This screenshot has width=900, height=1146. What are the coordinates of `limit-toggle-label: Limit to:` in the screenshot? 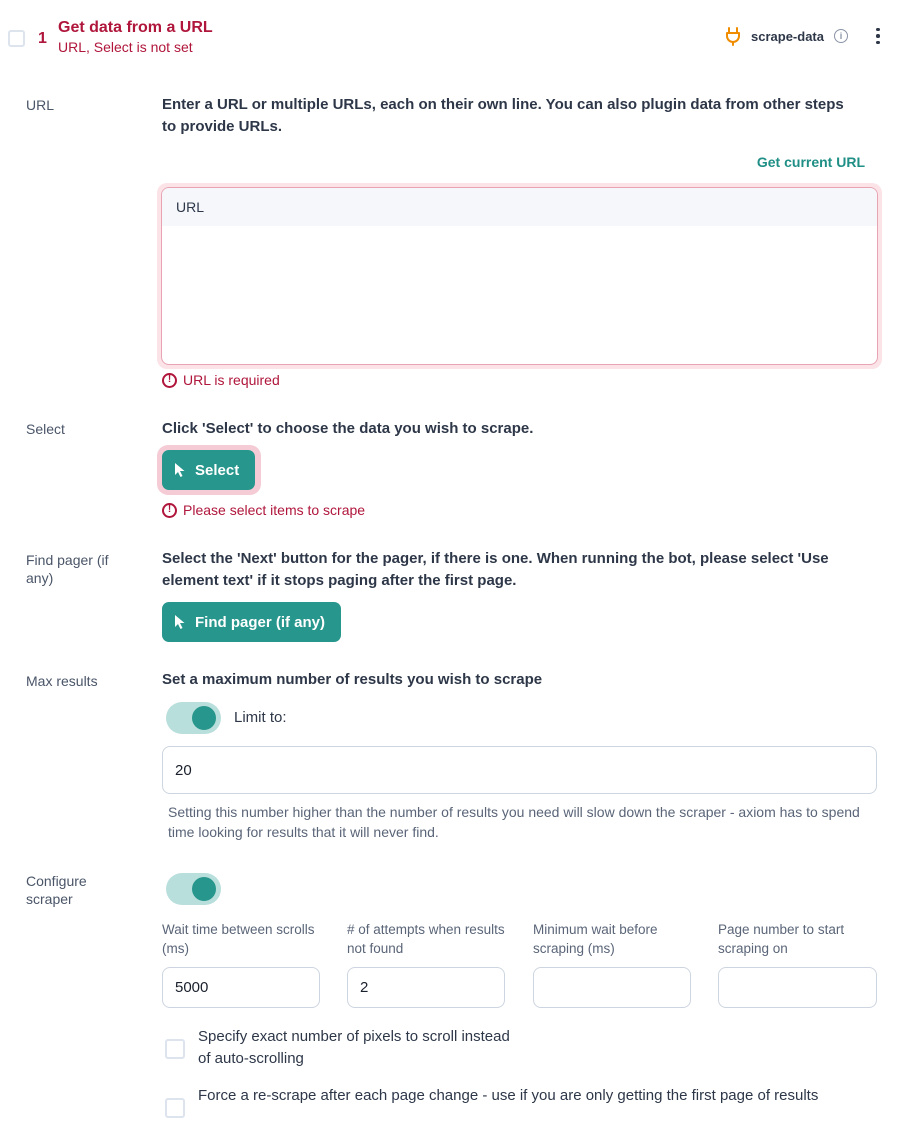 It's located at (260, 717).